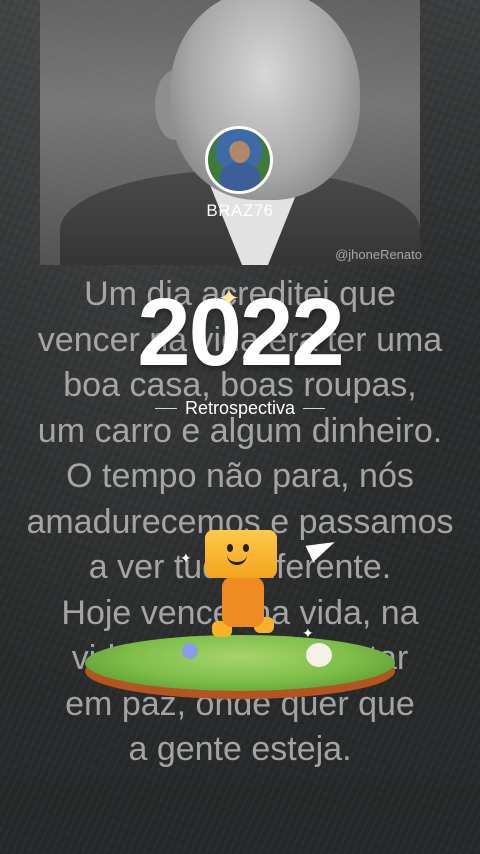  Describe the element at coordinates (229, 298) in the screenshot. I see `sparkle-icon: ✦` at that location.